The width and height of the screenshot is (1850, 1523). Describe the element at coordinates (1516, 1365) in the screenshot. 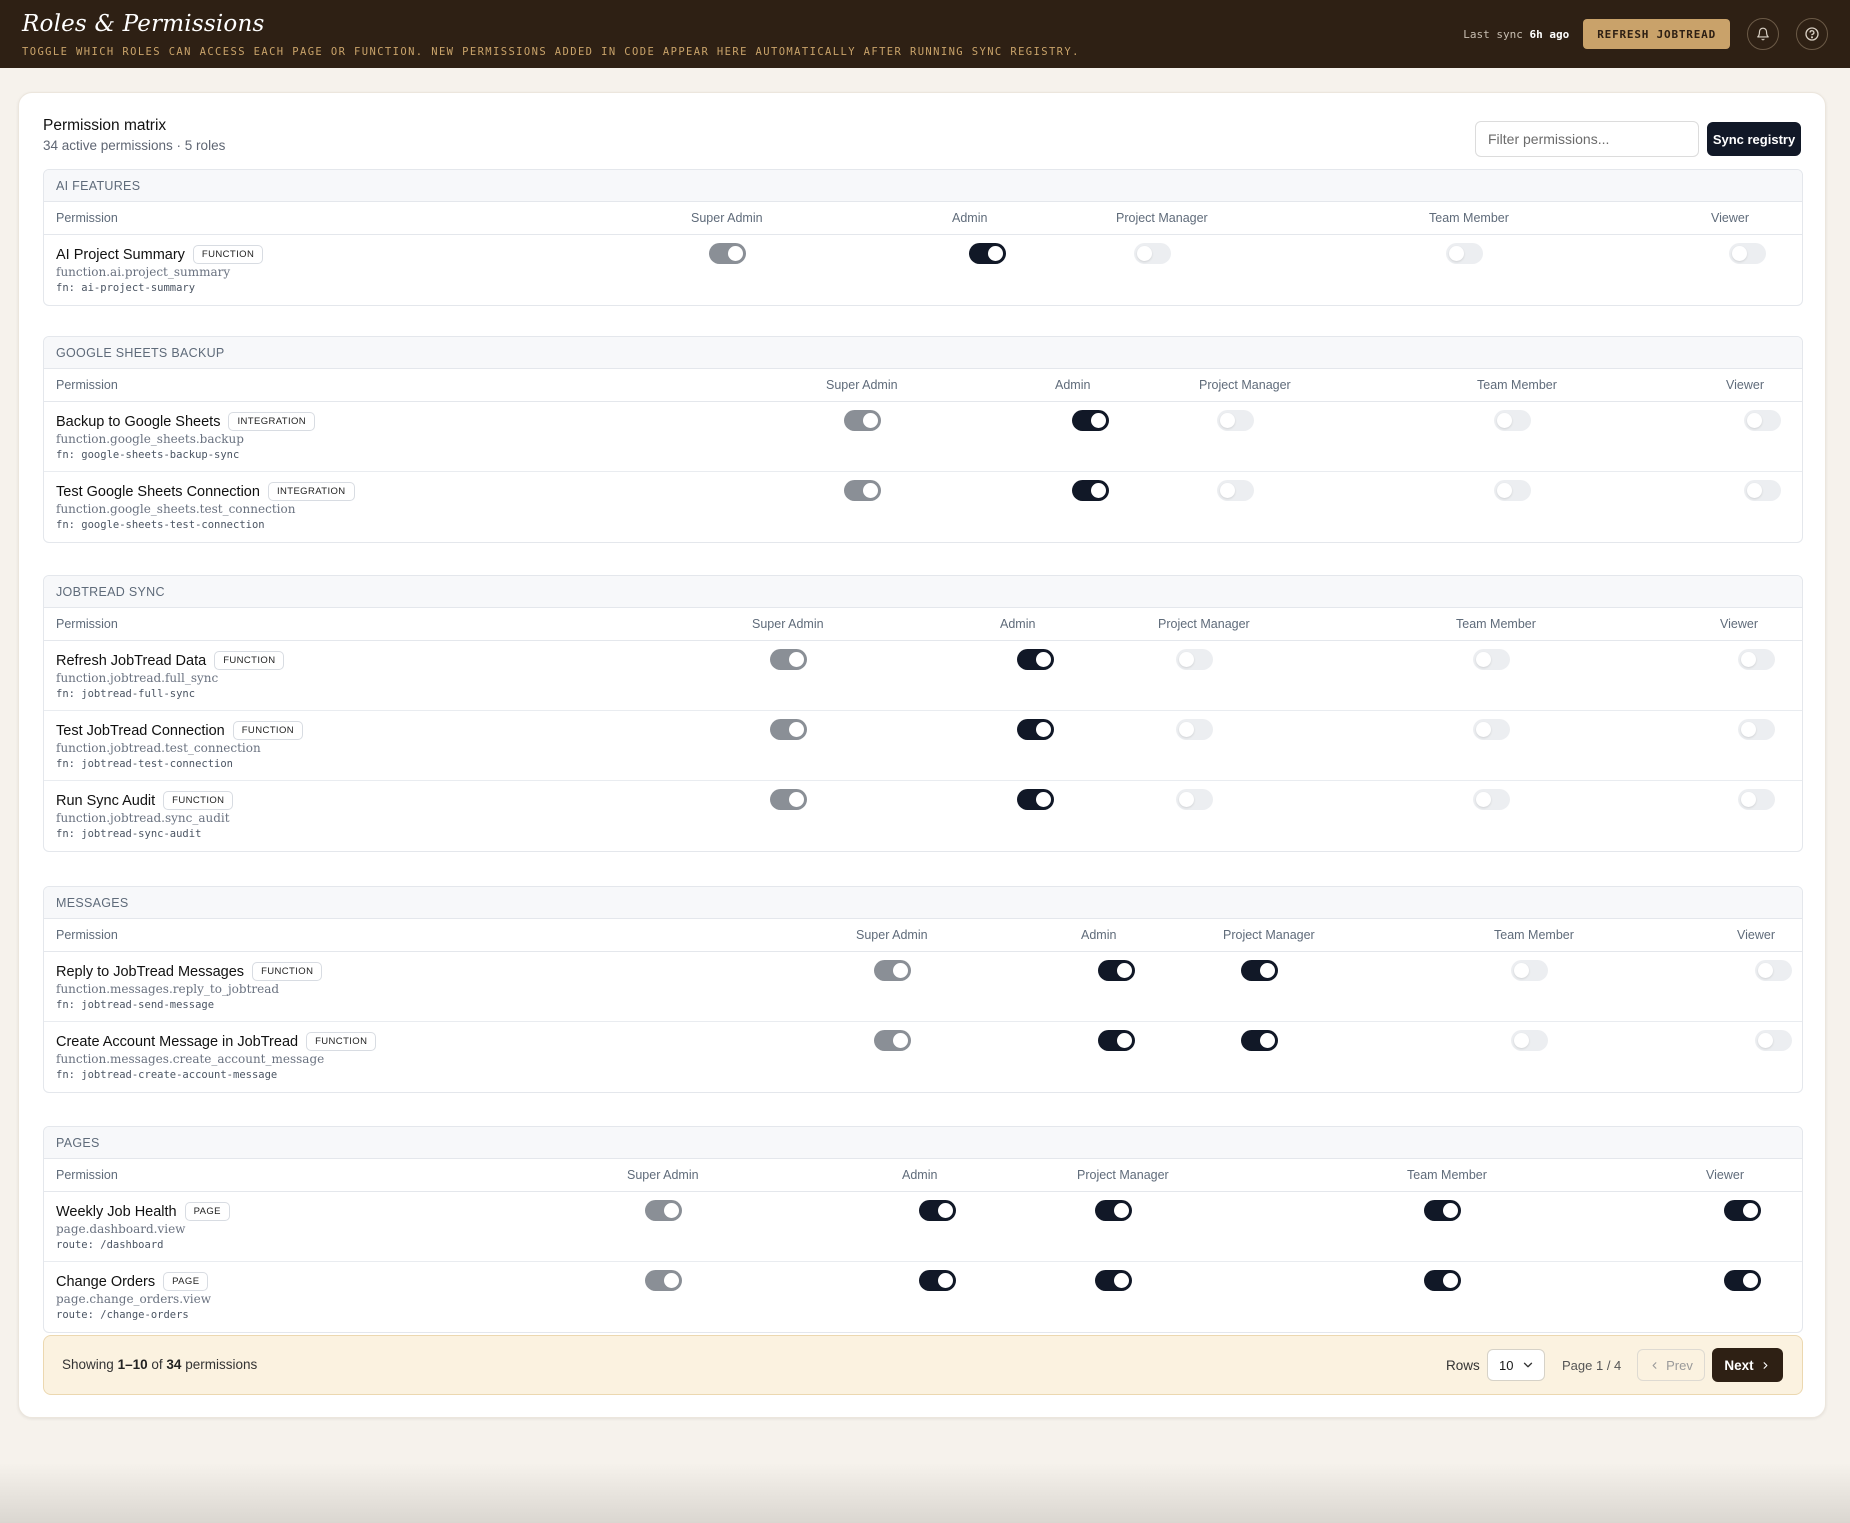

I see `rows-per-page-select: 10` at that location.